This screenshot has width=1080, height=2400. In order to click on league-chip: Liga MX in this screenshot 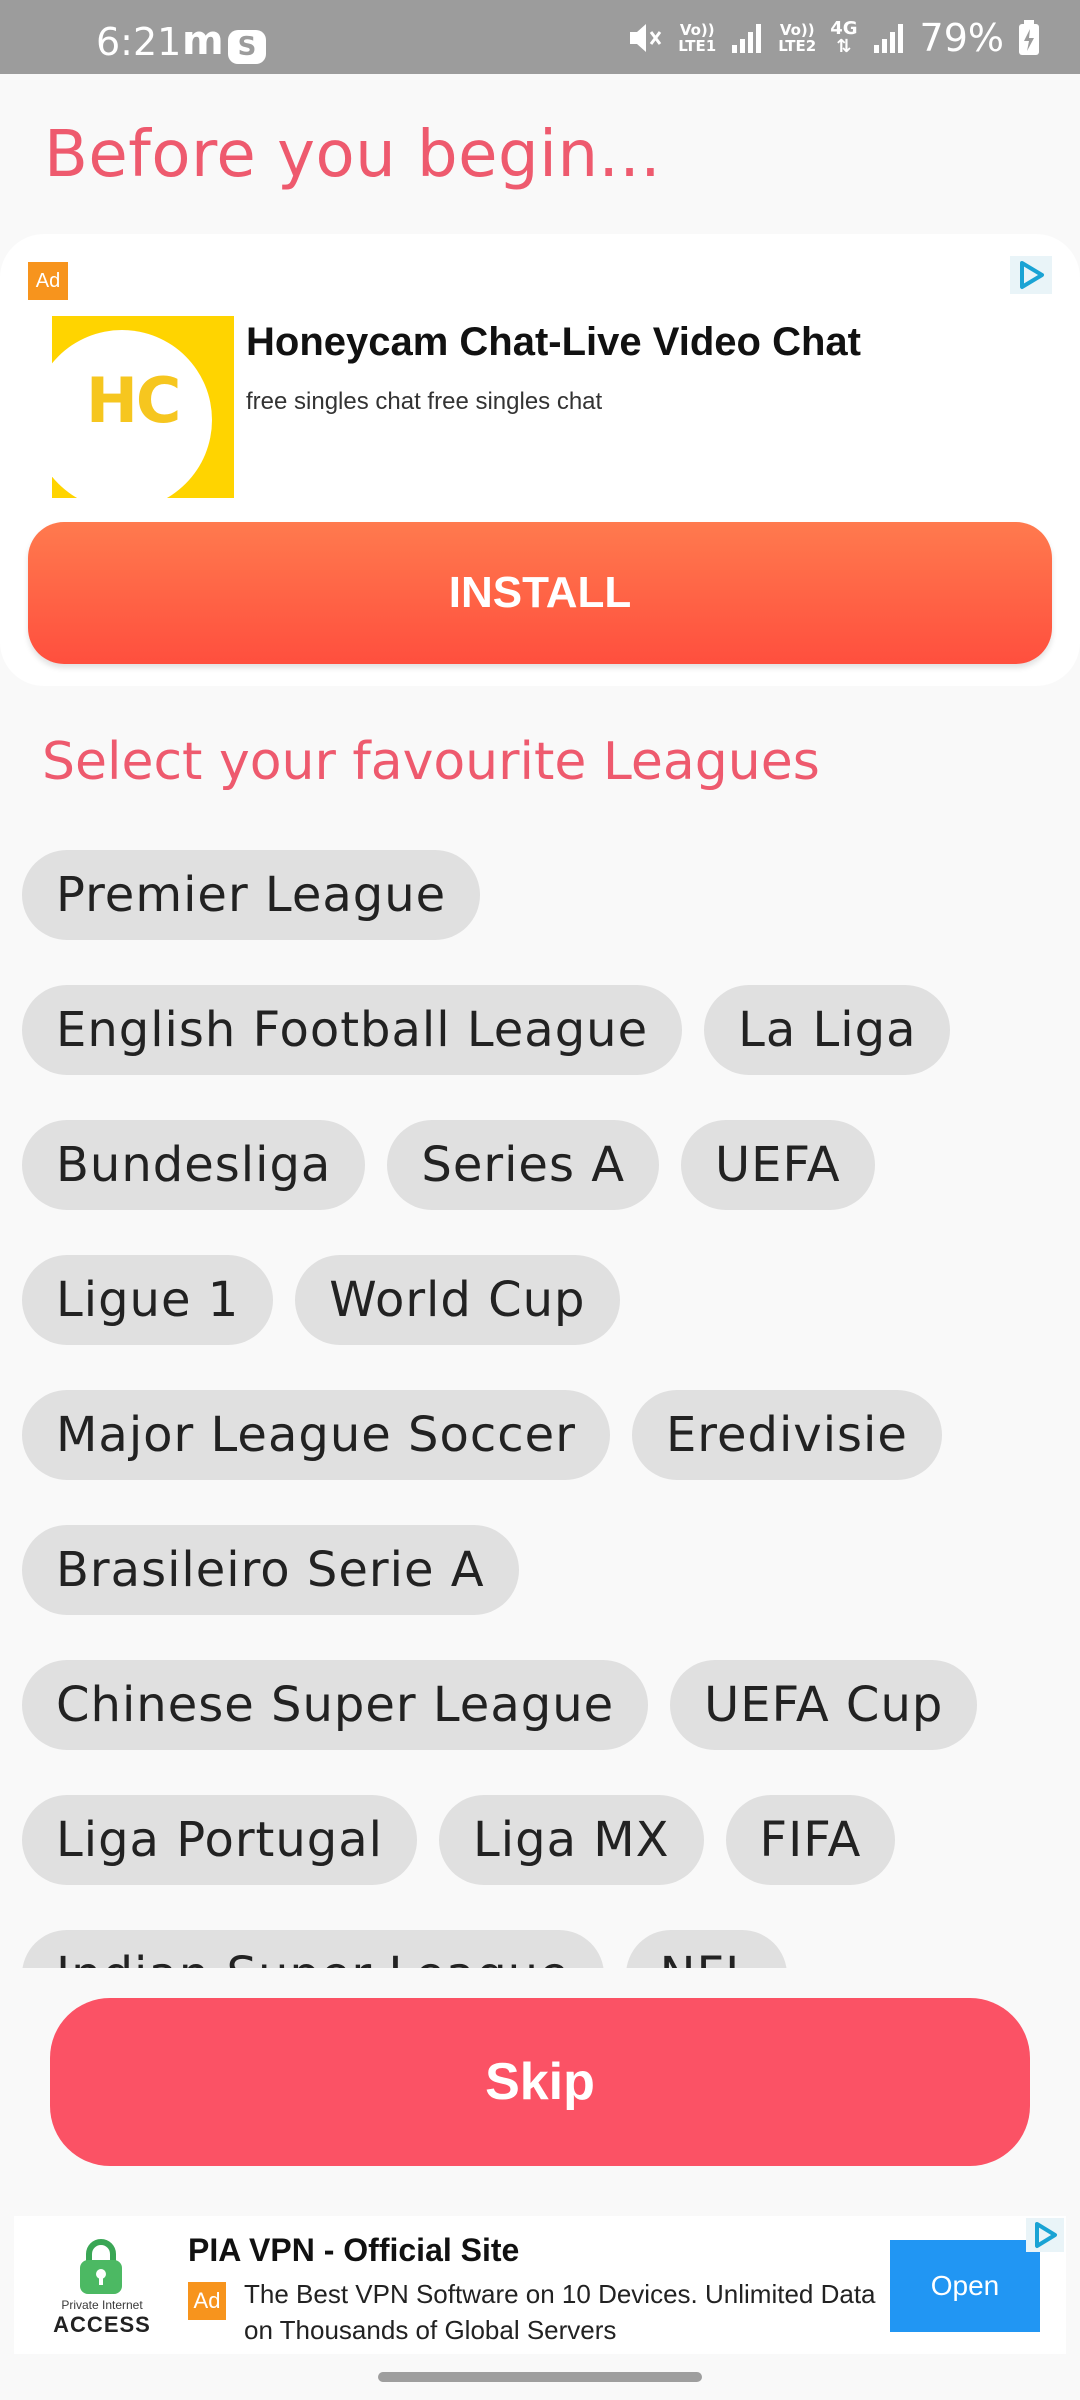, I will do `click(571, 1840)`.